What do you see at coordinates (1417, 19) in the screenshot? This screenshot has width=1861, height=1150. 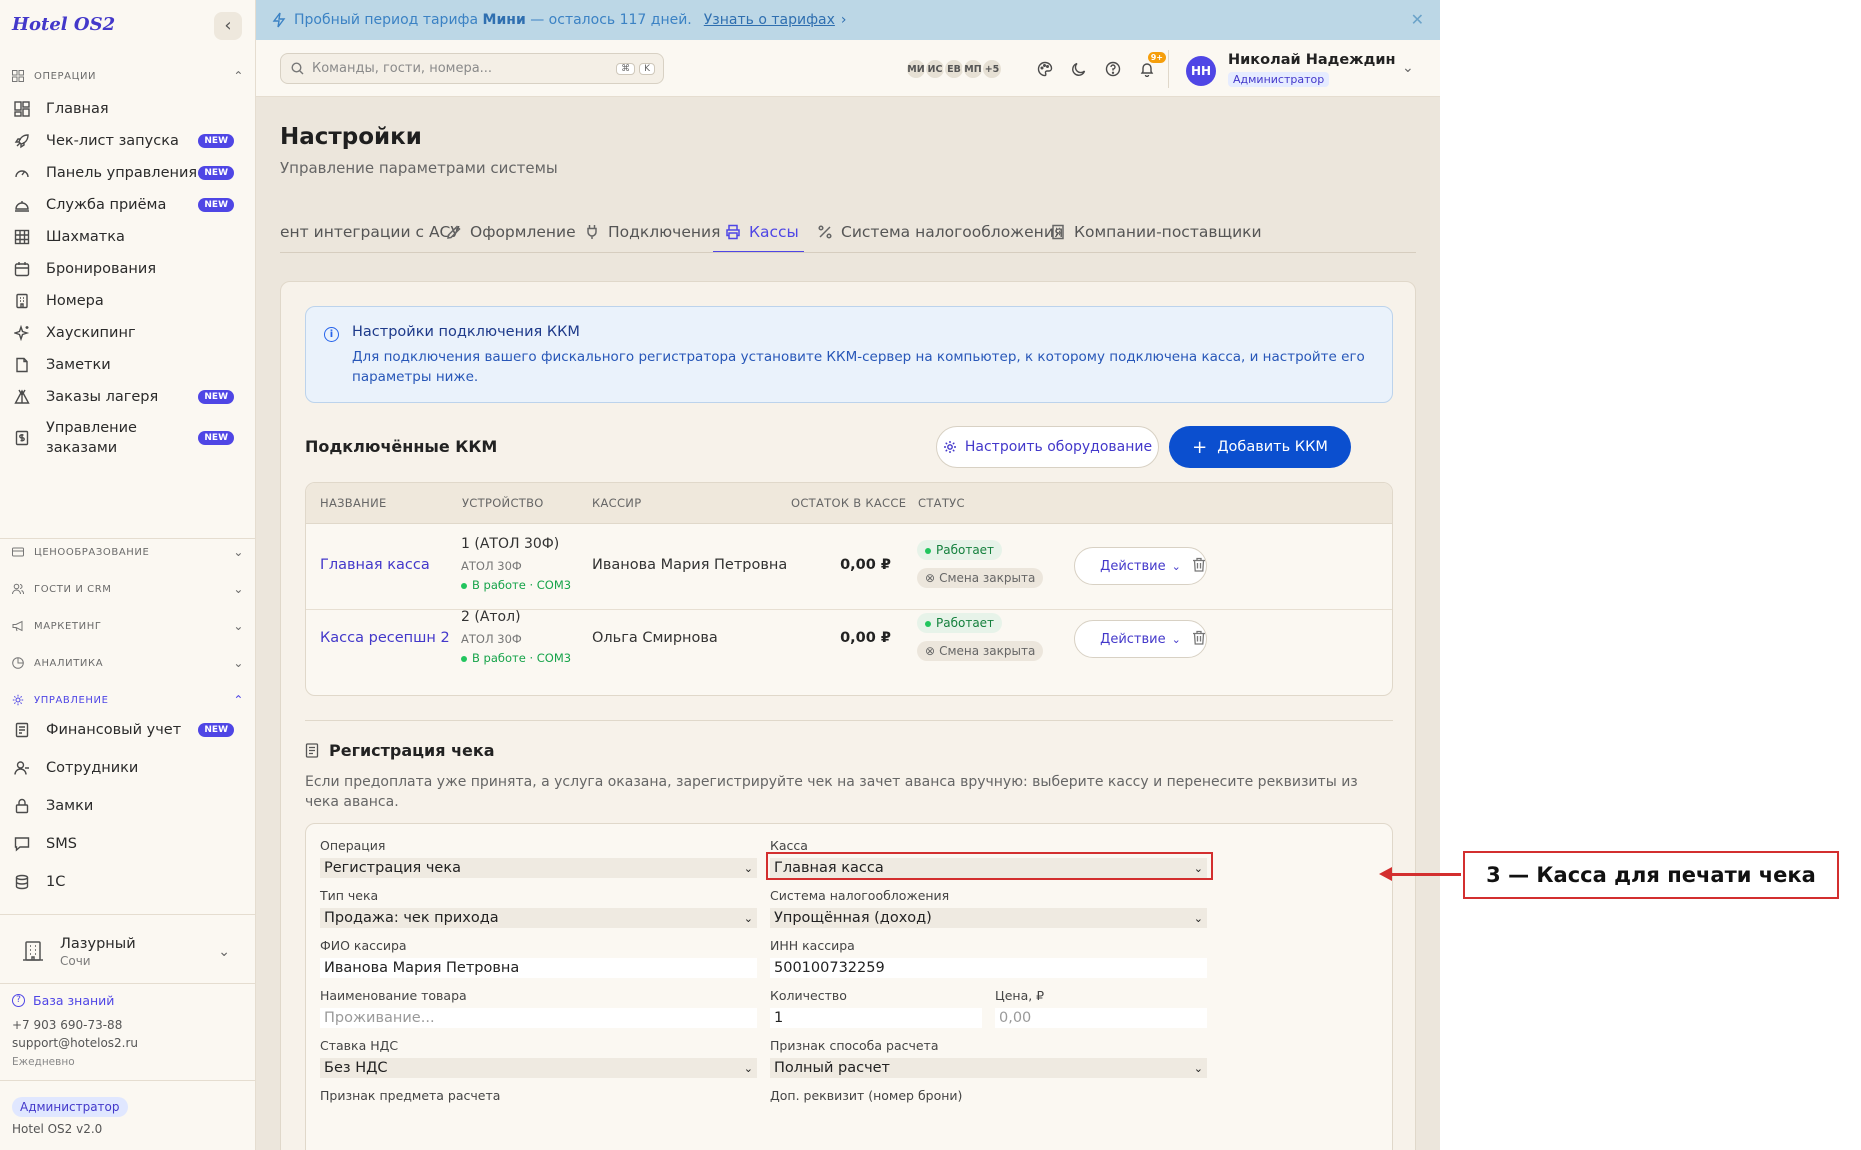 I see `close-banner-button: ✕` at bounding box center [1417, 19].